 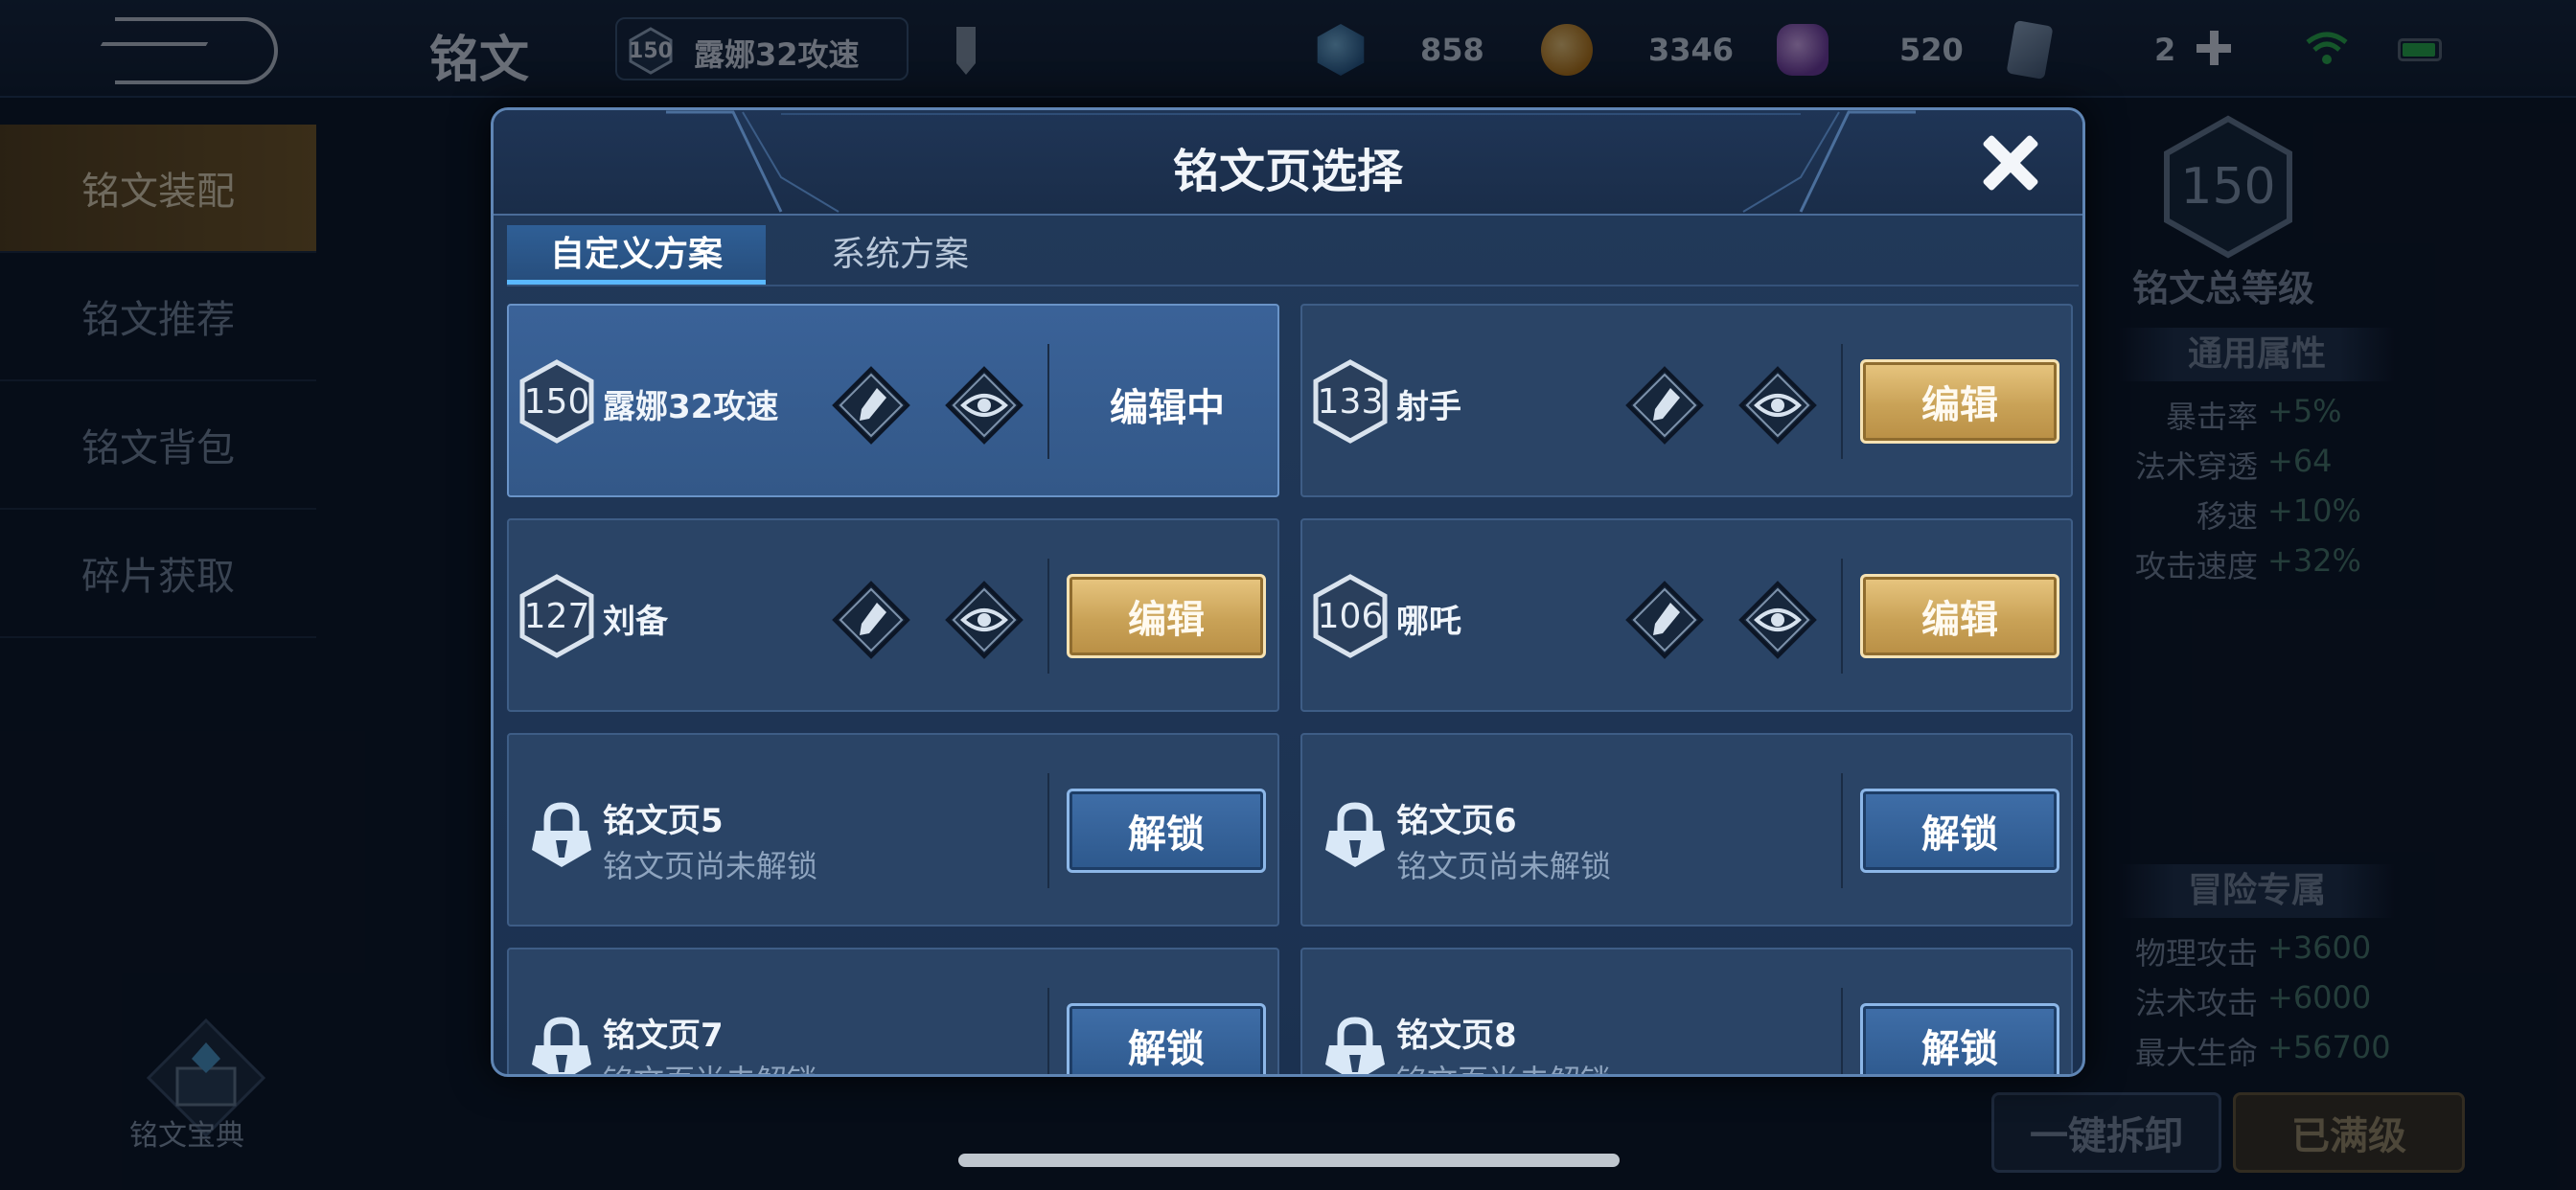 I want to click on attr-name: 暴击率, so click(x=2211, y=417).